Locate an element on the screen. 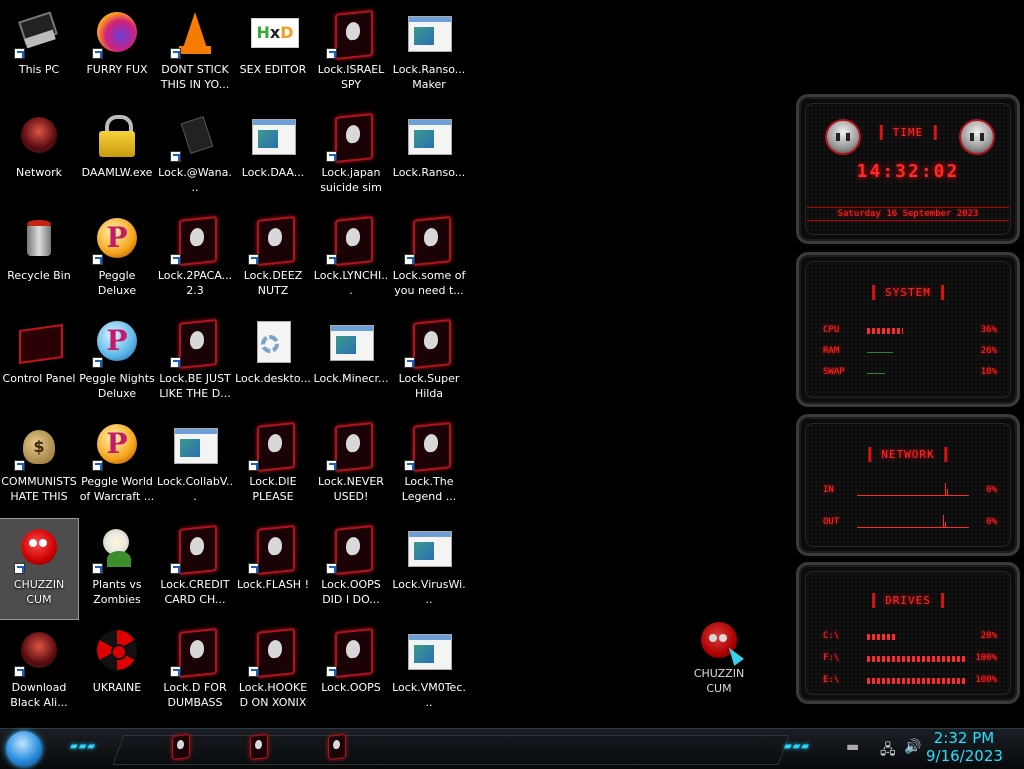  desktop-icon-sex-editor: HxD SEX EDITOR is located at coordinates (273, 54).